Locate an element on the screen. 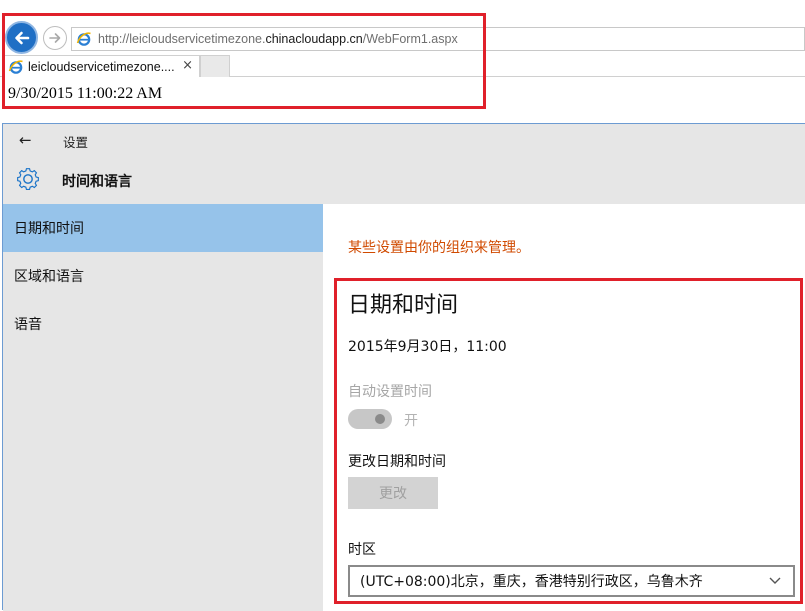 The image size is (805, 611). managed-by-org-note: 某些设置由你的组织来管理。 is located at coordinates (439, 248).